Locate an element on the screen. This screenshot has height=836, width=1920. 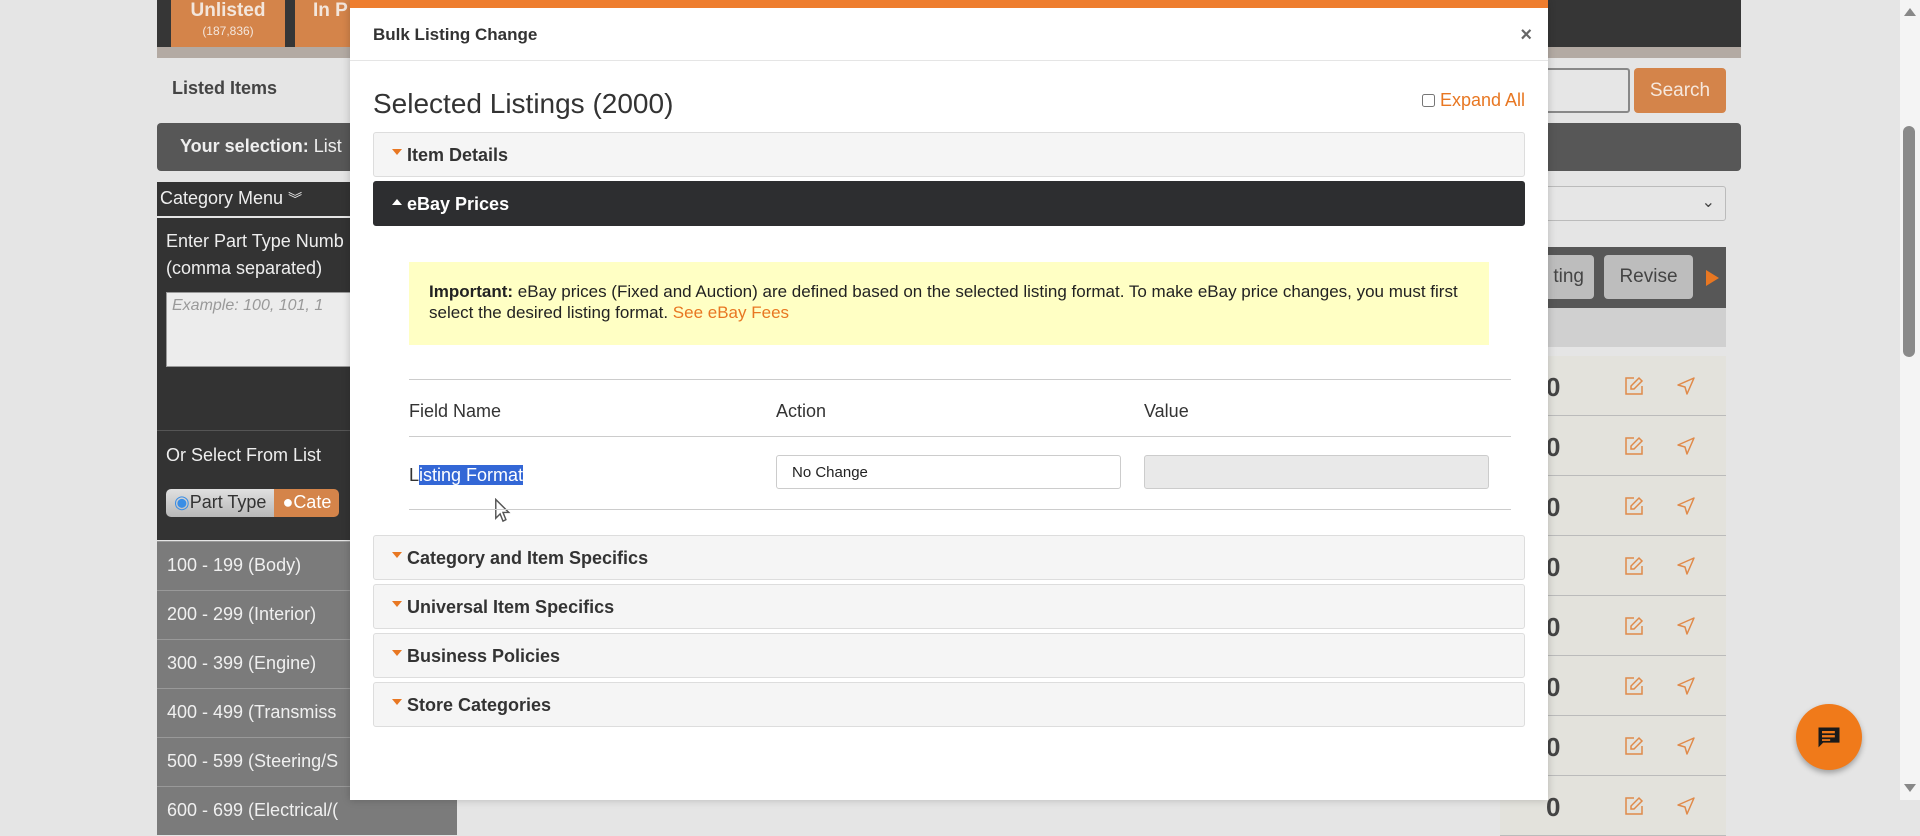
section-business-policies: Business Policies is located at coordinates (949, 655).